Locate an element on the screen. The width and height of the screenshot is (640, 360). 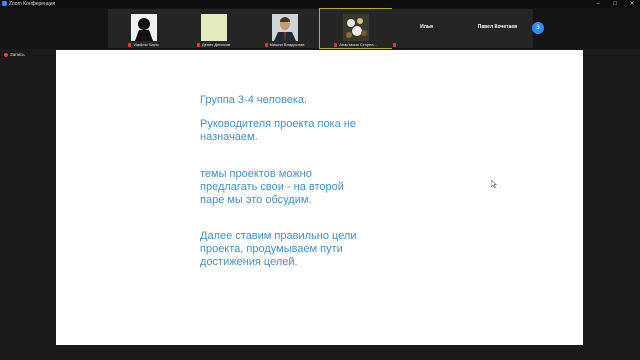
participant-name: Vladimir Savic is located at coordinates (146, 44).